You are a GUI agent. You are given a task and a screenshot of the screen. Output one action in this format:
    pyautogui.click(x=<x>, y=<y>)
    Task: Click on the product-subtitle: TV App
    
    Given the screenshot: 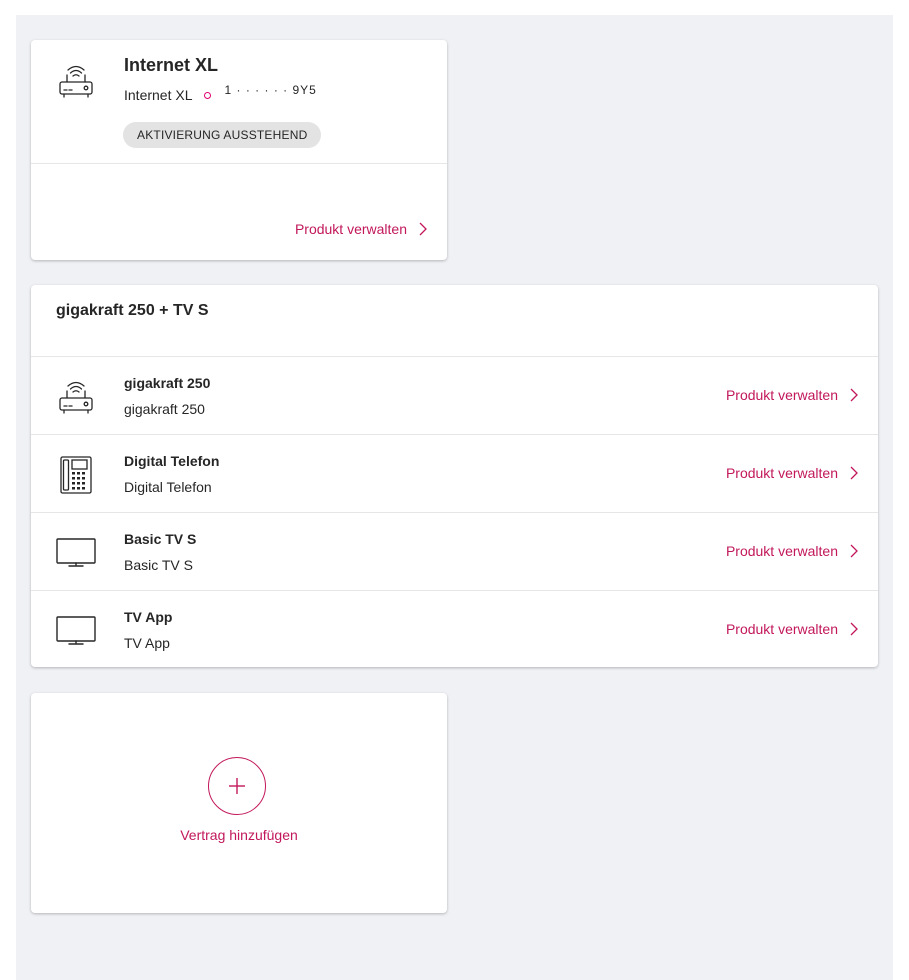 What is the action you would take?
    pyautogui.click(x=147, y=643)
    